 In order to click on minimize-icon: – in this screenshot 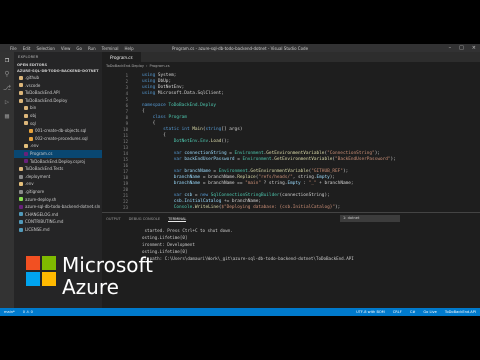, I will do `click(450, 48)`.